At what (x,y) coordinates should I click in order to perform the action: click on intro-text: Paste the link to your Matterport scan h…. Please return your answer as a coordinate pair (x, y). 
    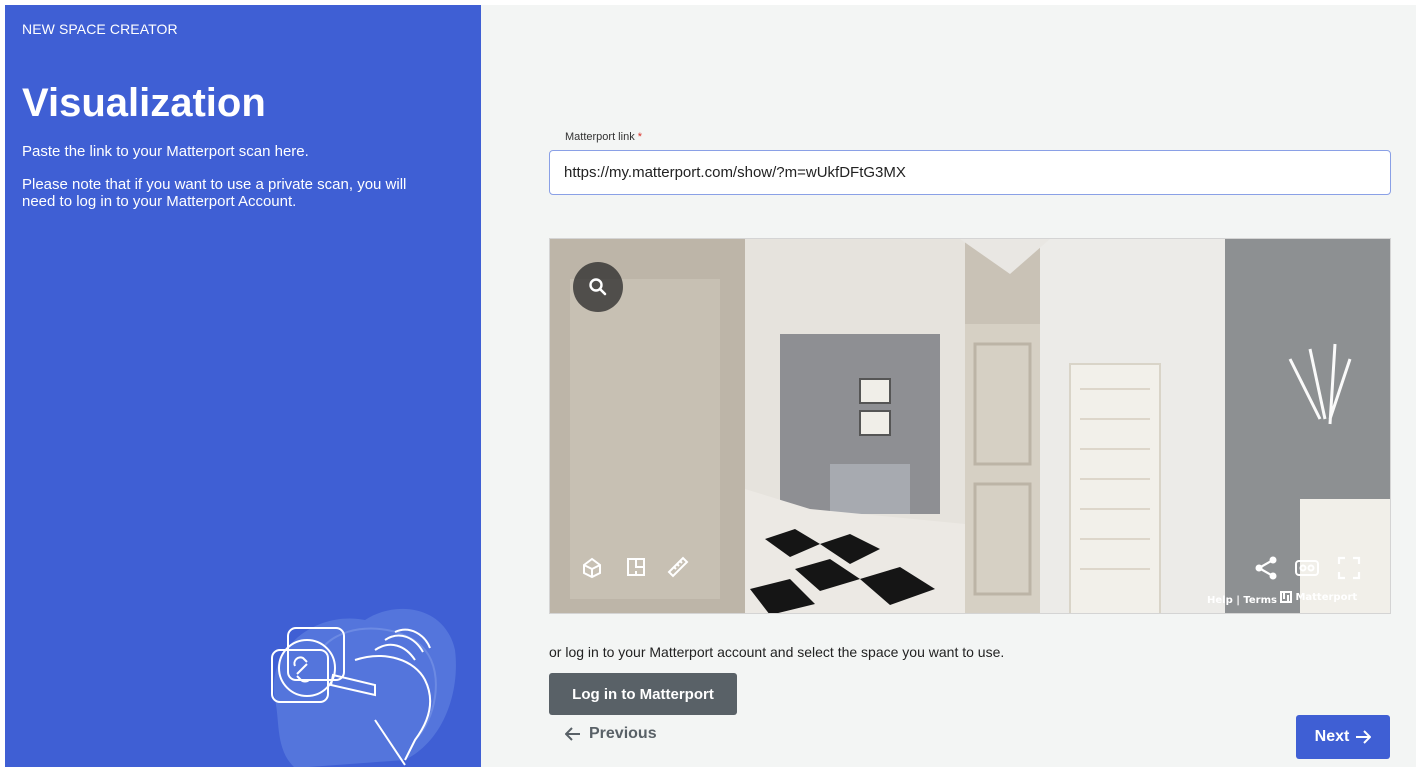
    Looking at the image, I should click on (165, 151).